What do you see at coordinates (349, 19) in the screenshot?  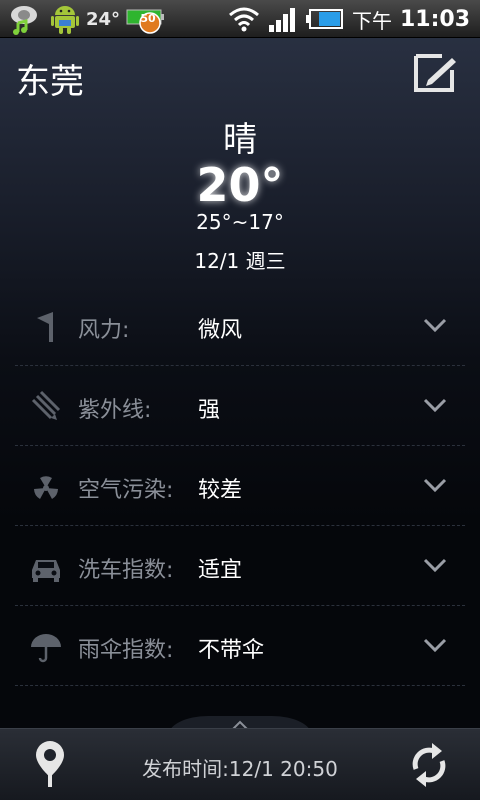 I see `status-right: 下午 11:03` at bounding box center [349, 19].